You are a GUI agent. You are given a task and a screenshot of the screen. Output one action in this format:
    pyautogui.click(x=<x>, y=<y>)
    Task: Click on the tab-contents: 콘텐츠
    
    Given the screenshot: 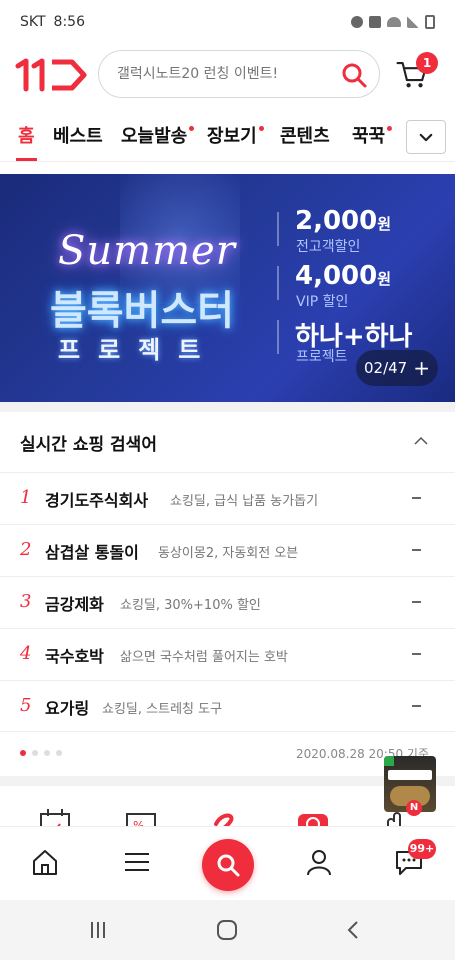 What is the action you would take?
    pyautogui.click(x=305, y=141)
    